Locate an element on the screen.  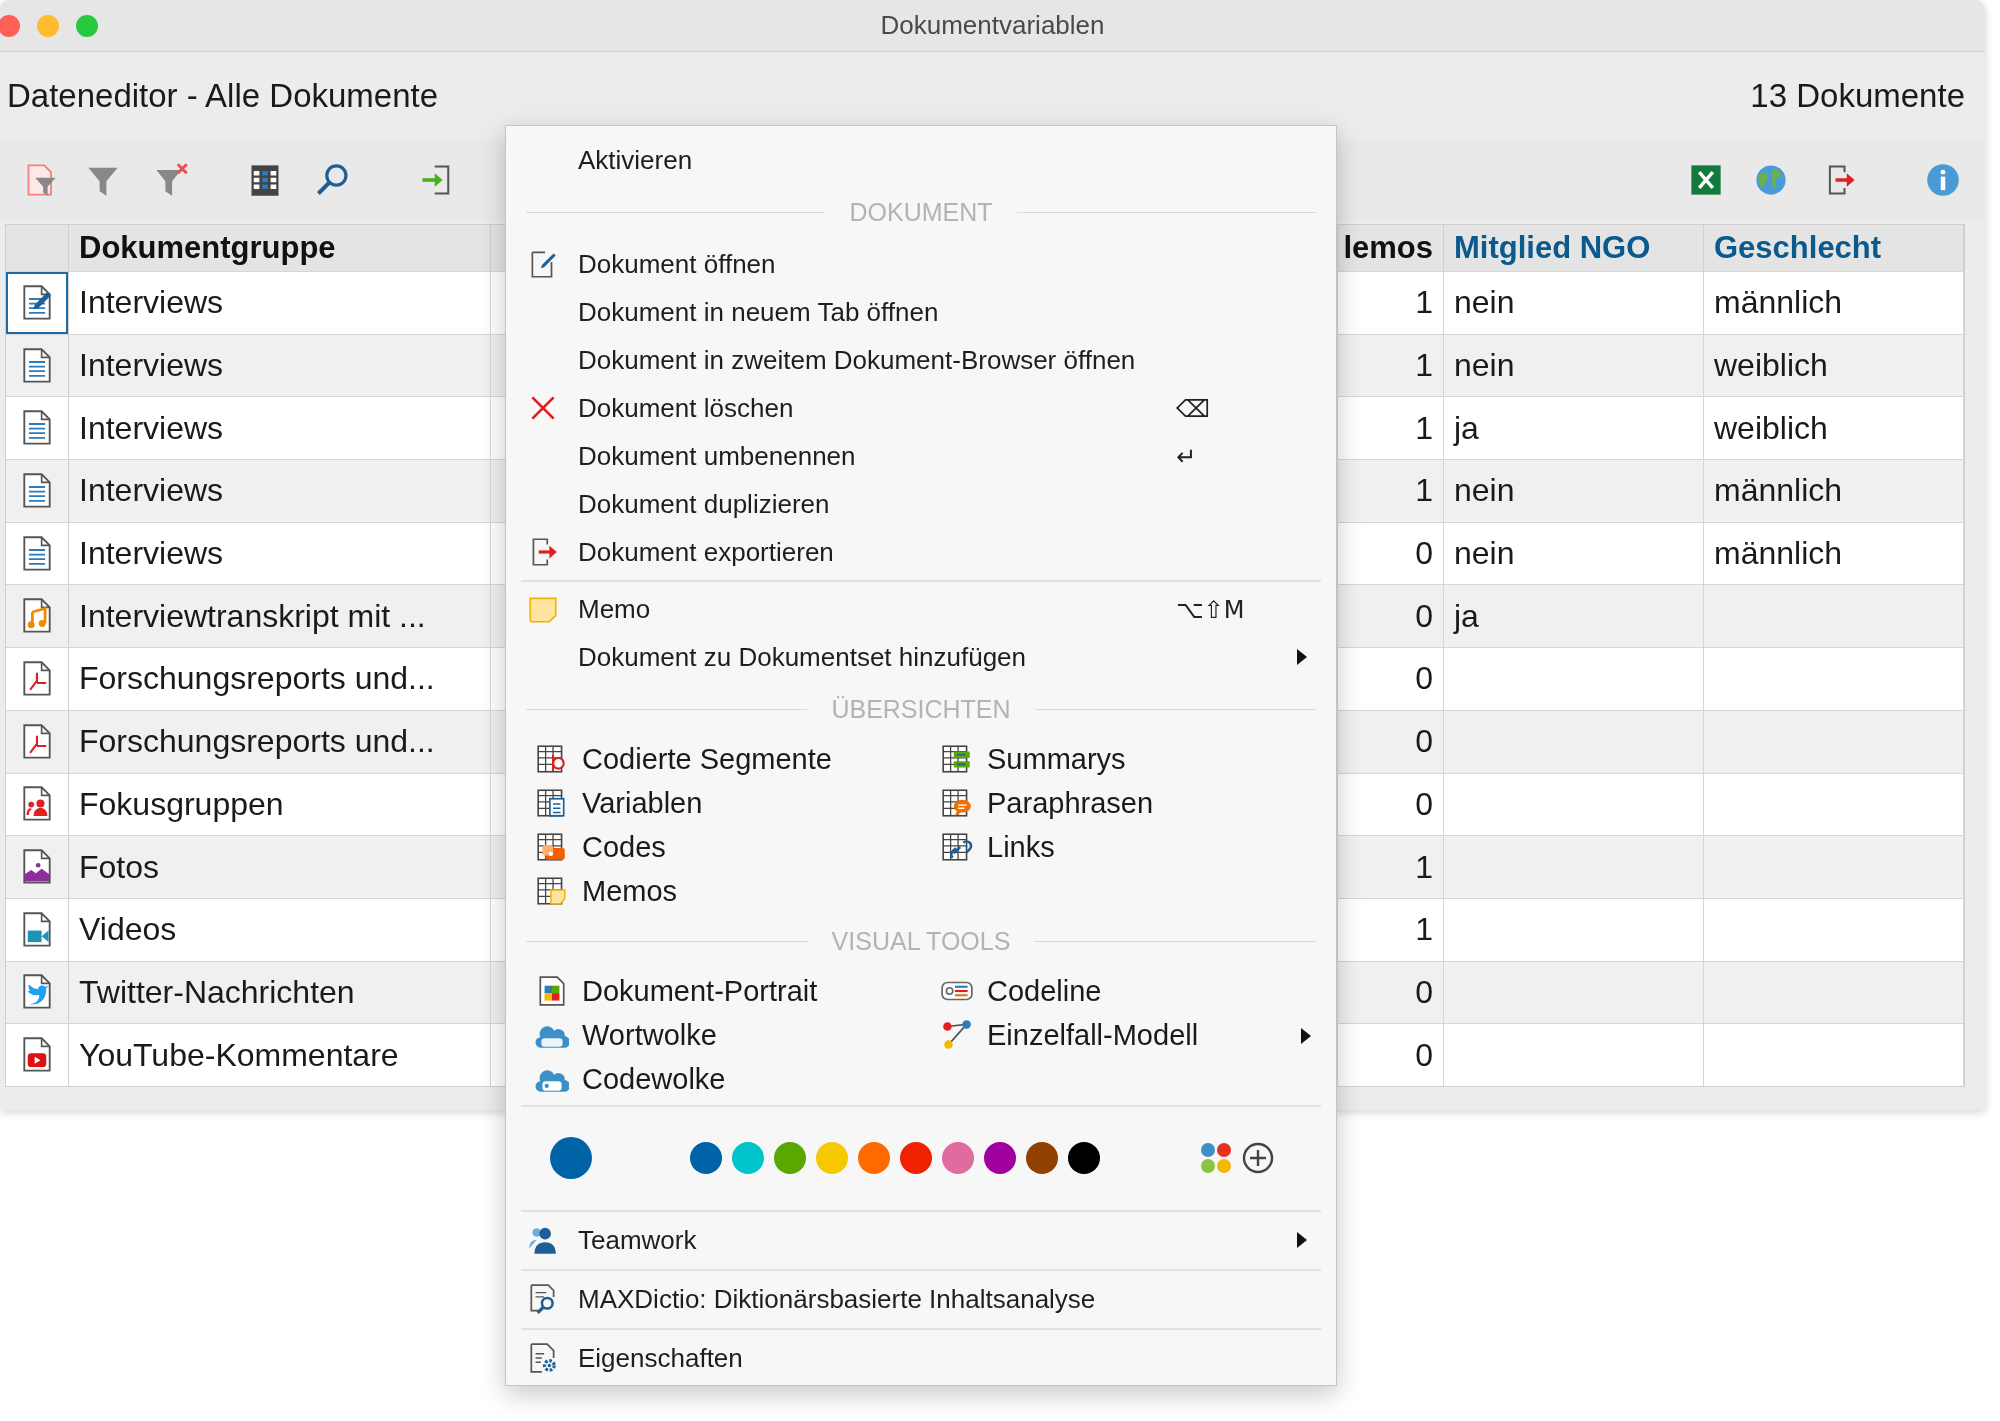
section-heading: VISUAL TOOLS is located at coordinates (921, 941).